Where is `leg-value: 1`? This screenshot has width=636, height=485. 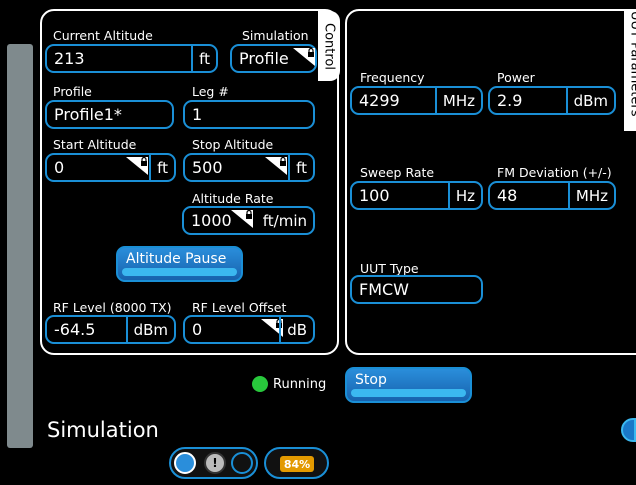 leg-value: 1 is located at coordinates (197, 114).